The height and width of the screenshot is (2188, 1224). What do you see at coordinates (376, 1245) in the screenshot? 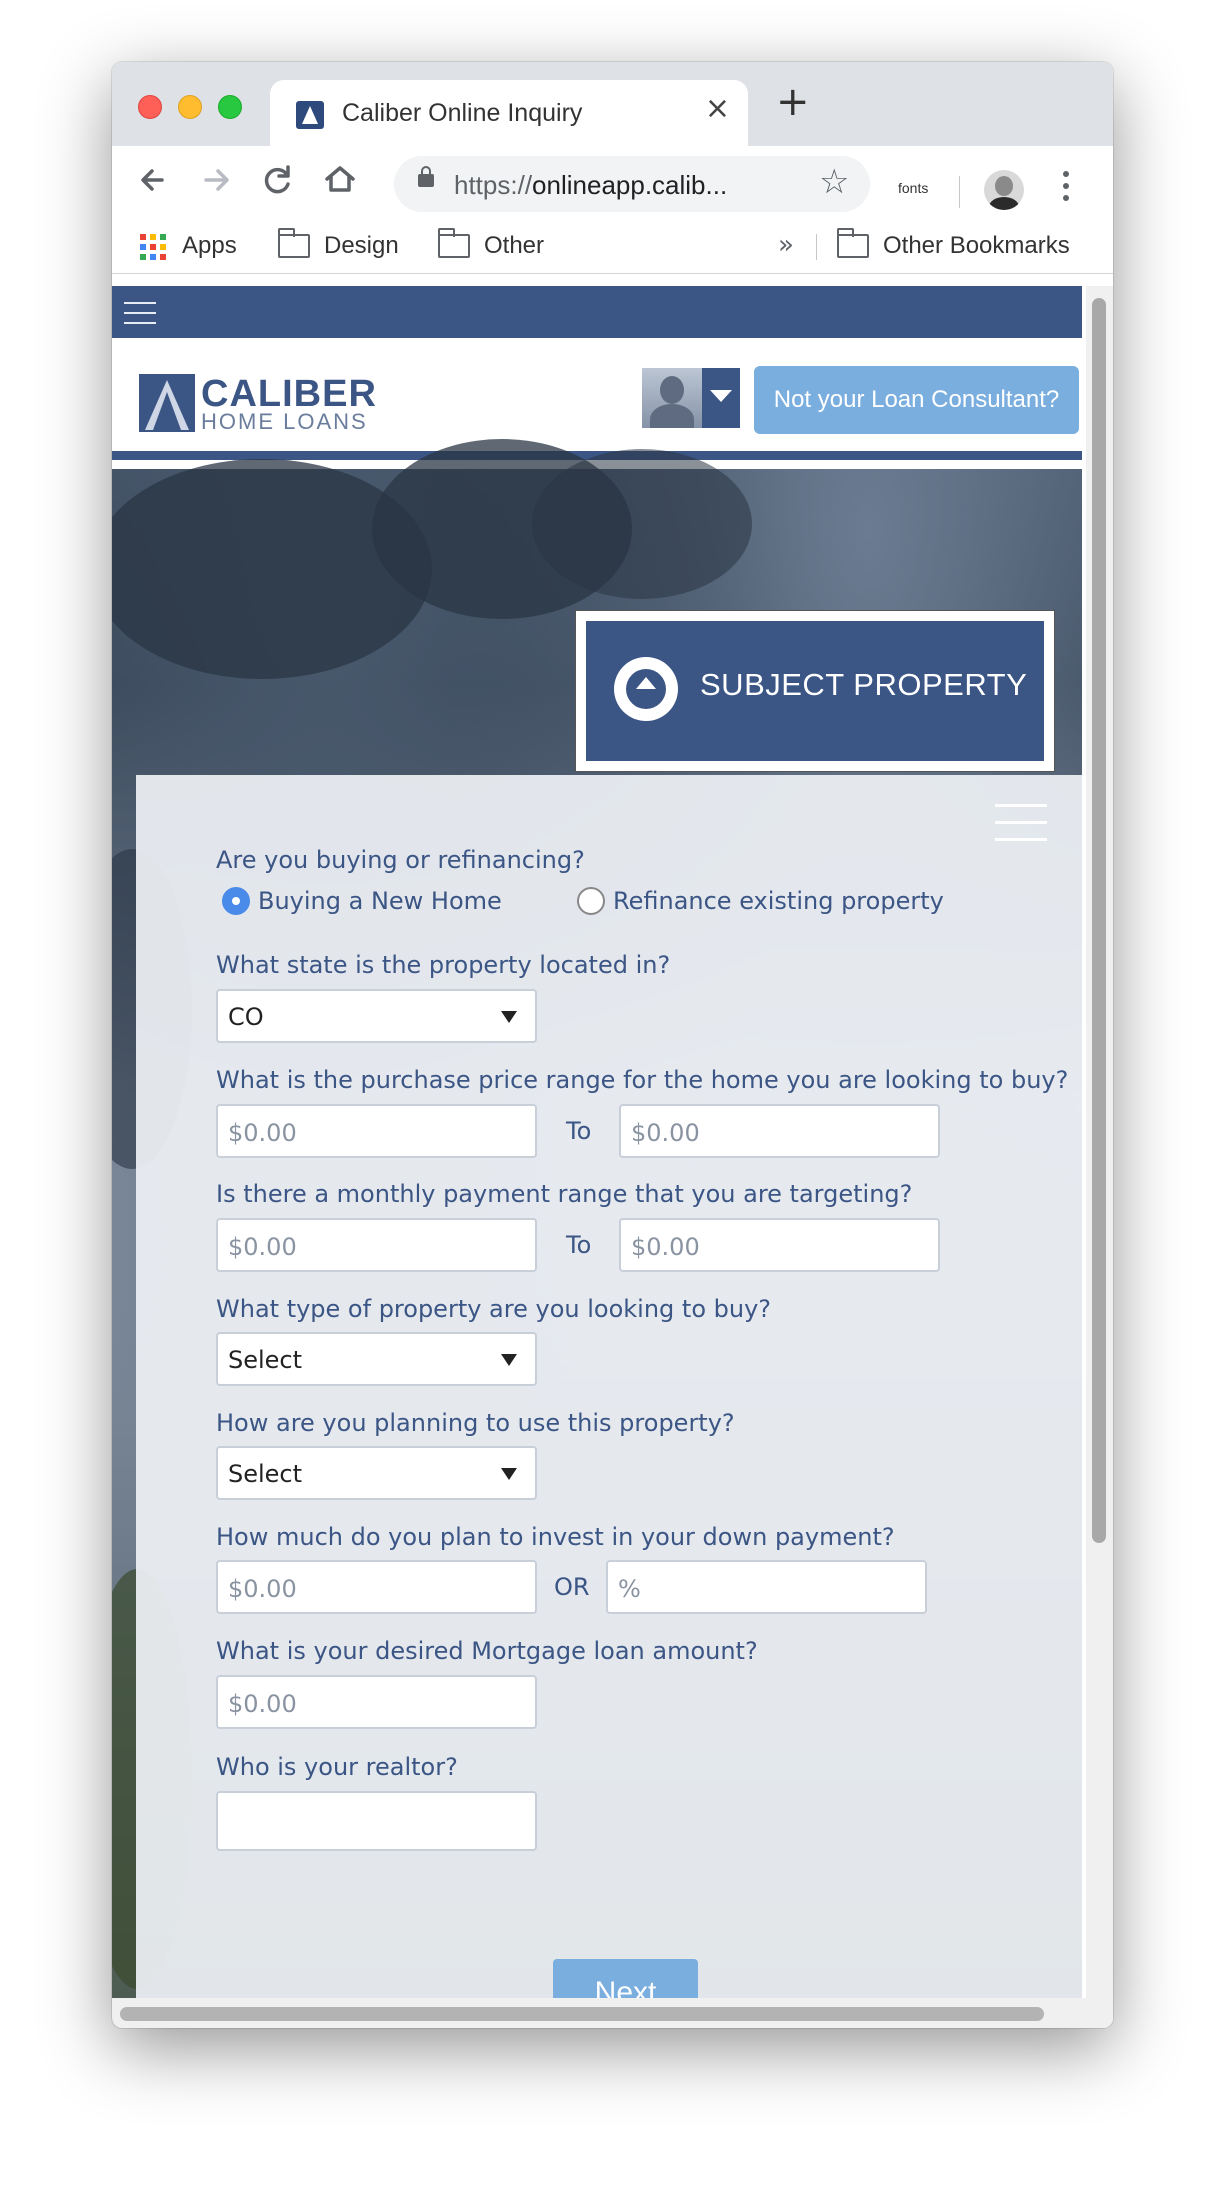
I see `monthly-from-input: $0.00` at bounding box center [376, 1245].